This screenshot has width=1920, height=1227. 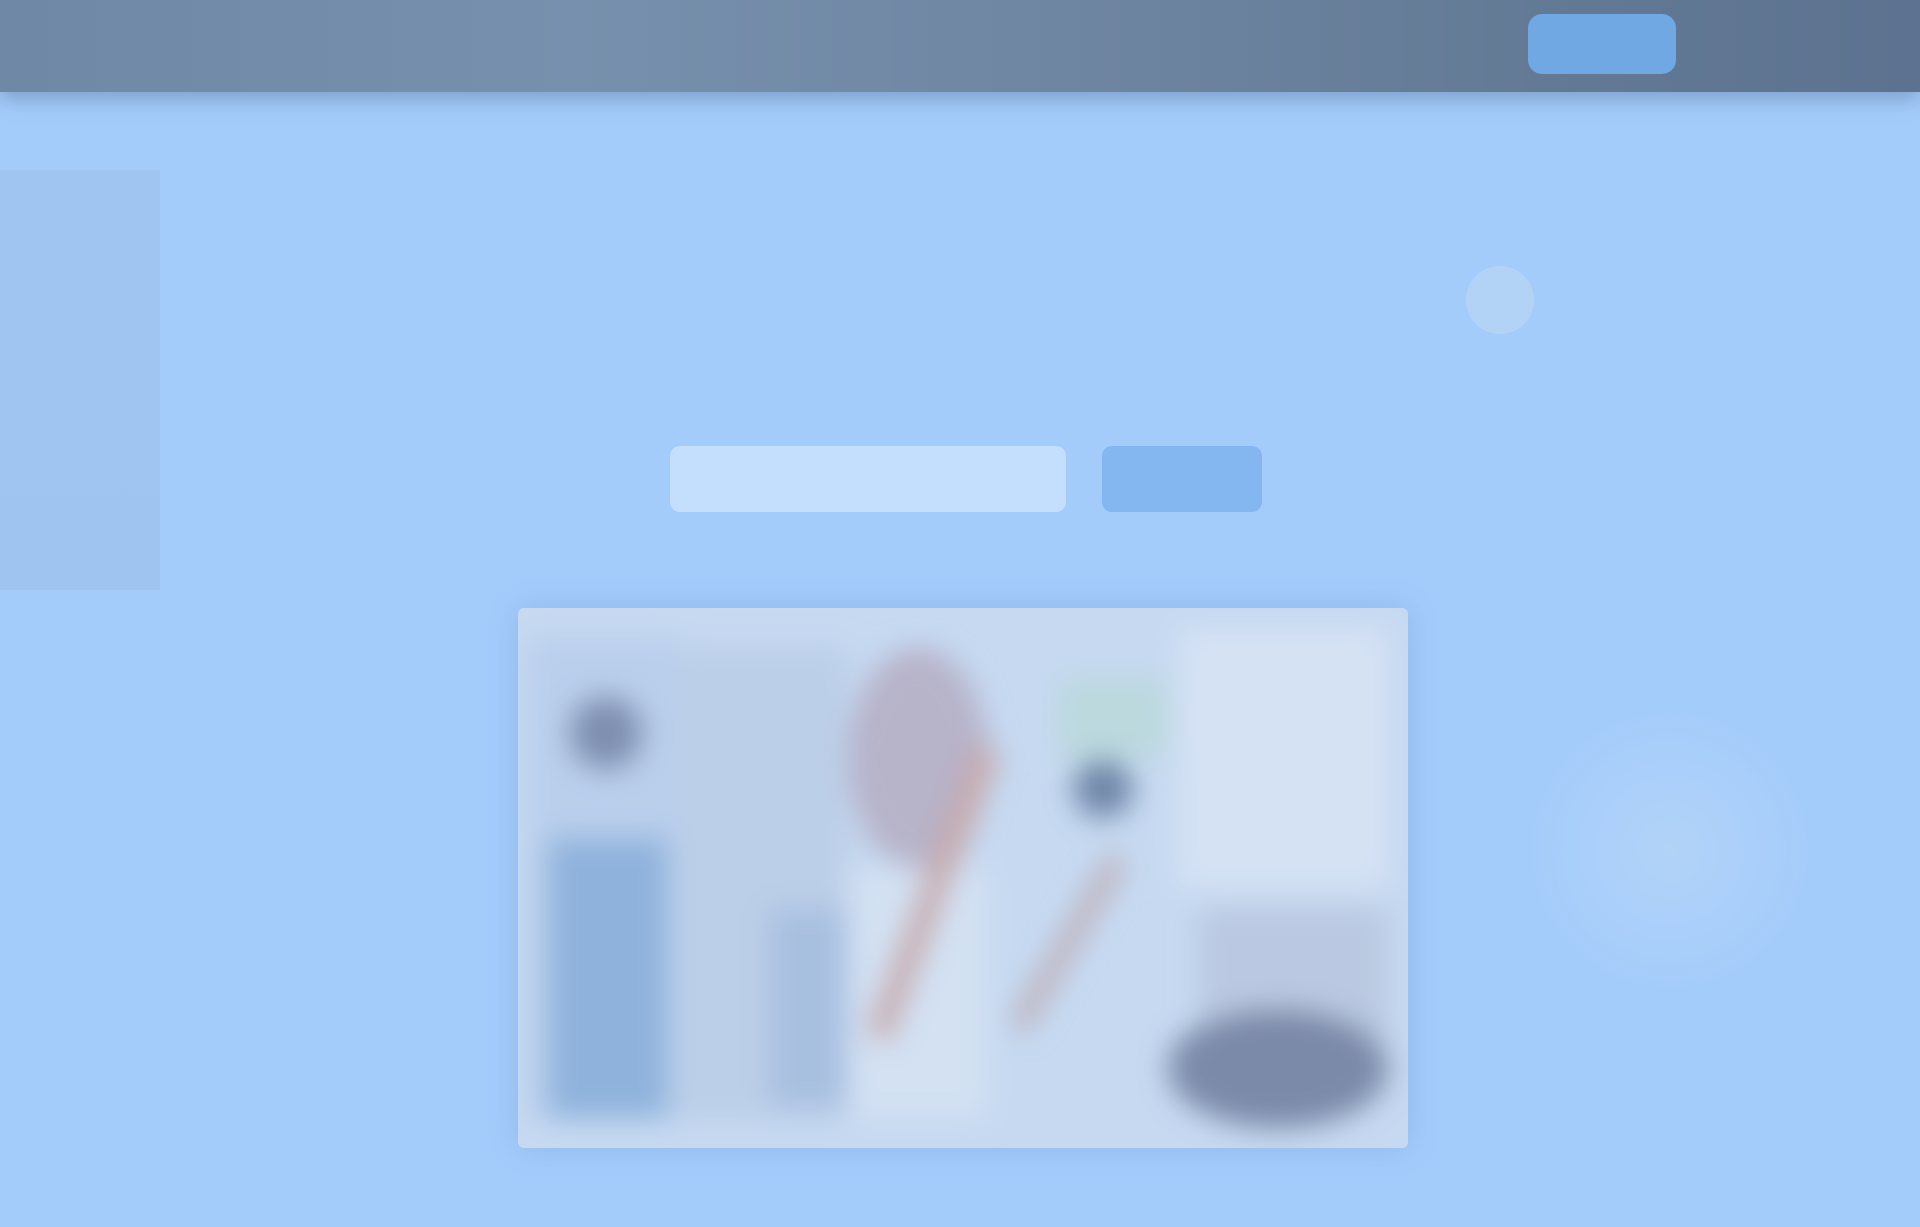 What do you see at coordinates (960, 297) in the screenshot?
I see `hero-title` at bounding box center [960, 297].